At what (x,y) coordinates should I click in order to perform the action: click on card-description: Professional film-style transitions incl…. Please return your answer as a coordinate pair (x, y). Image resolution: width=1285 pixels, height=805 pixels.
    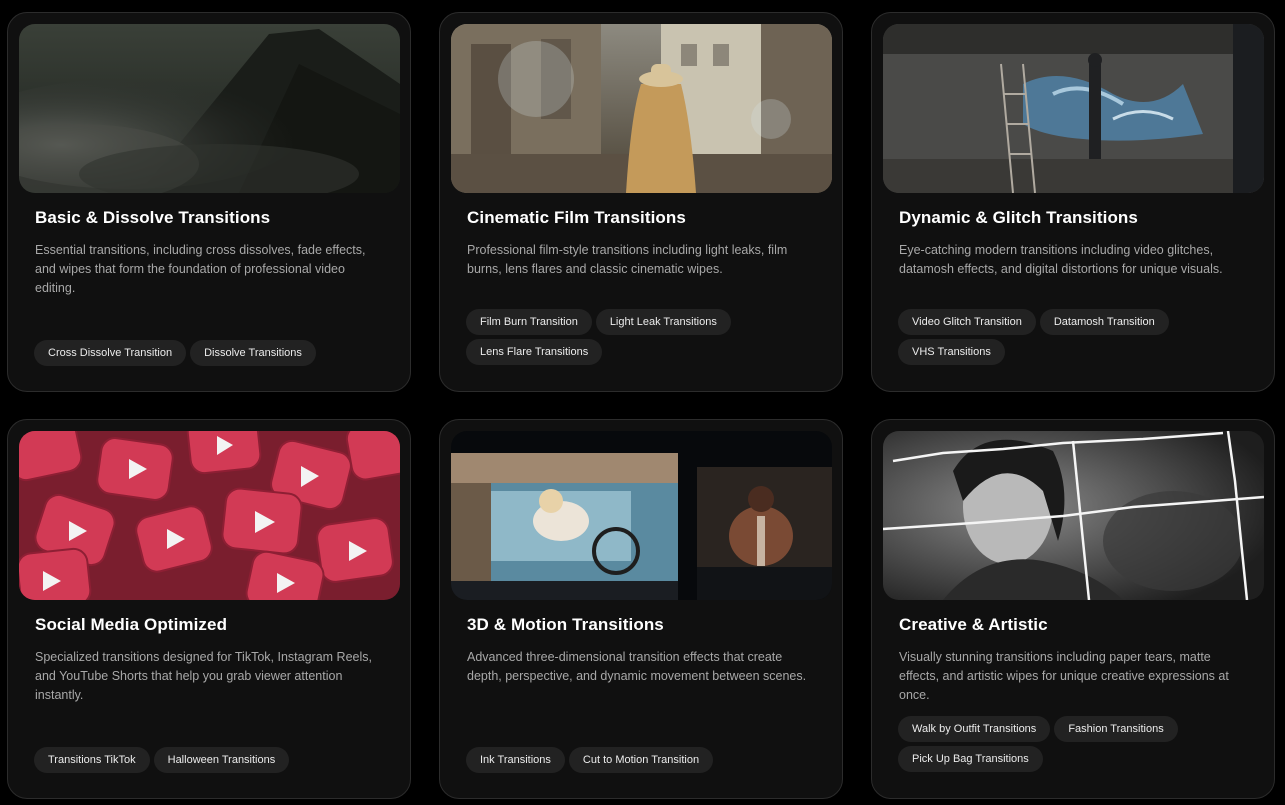
    Looking at the image, I should click on (627, 259).